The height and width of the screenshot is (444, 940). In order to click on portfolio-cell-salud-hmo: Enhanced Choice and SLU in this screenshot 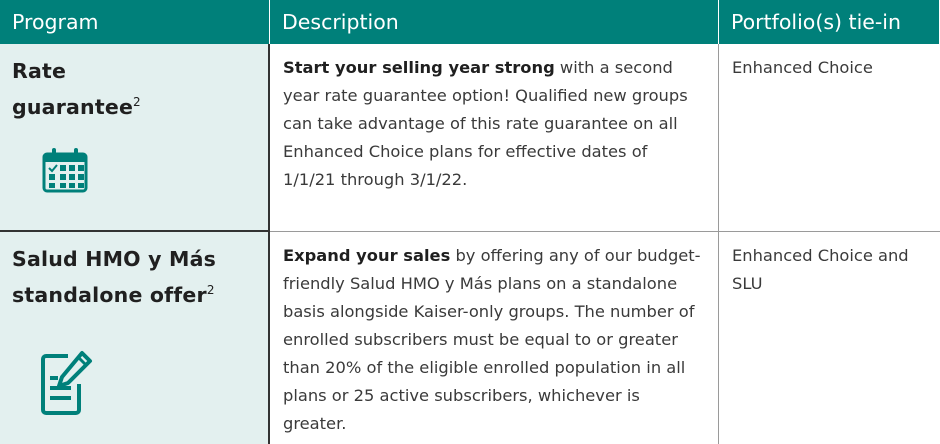, I will do `click(820, 269)`.